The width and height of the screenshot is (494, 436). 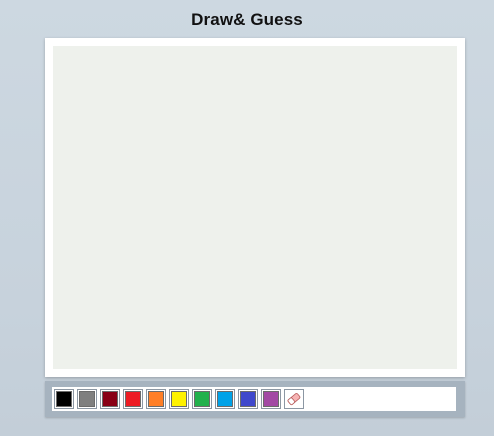 What do you see at coordinates (87, 399) in the screenshot?
I see `color-swatch-gray` at bounding box center [87, 399].